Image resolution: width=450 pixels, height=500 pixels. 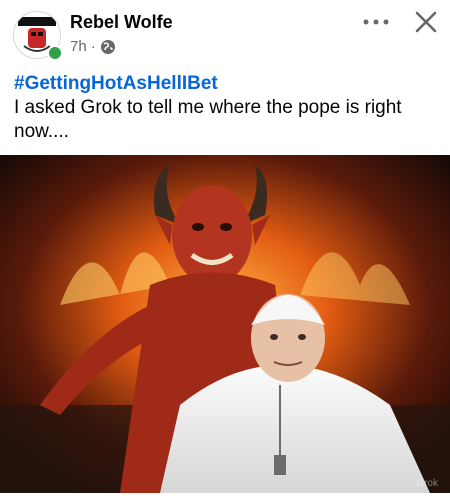 I want to click on post-time: 7h, so click(x=78, y=46).